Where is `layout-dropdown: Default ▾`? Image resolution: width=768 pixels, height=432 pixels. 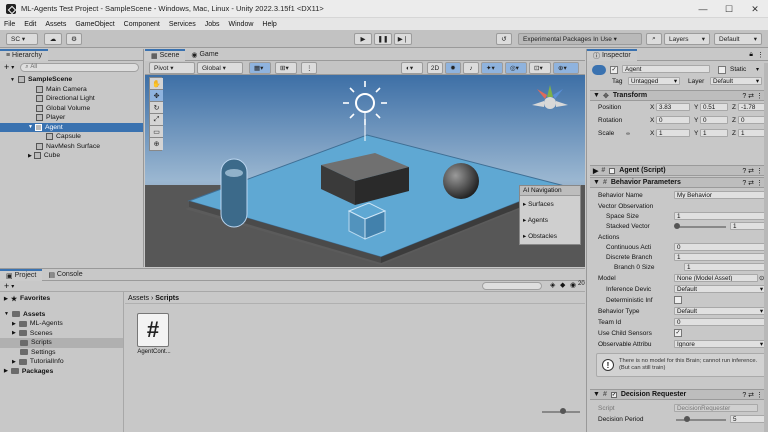 layout-dropdown: Default ▾ is located at coordinates (738, 39).